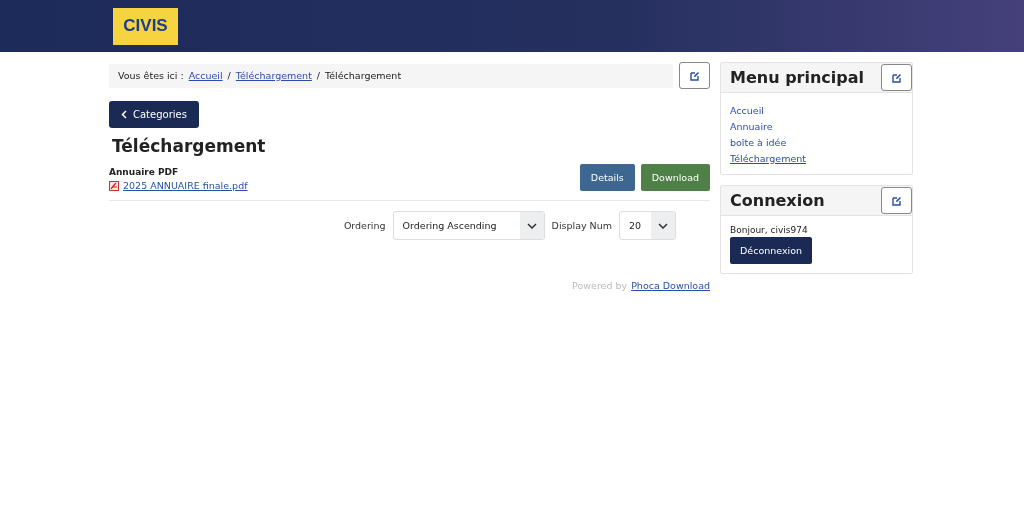 The image size is (1024, 529). Describe the element at coordinates (185, 185) in the screenshot. I see `file-link: 2025 ANNUAIRE finale.pdf` at that location.